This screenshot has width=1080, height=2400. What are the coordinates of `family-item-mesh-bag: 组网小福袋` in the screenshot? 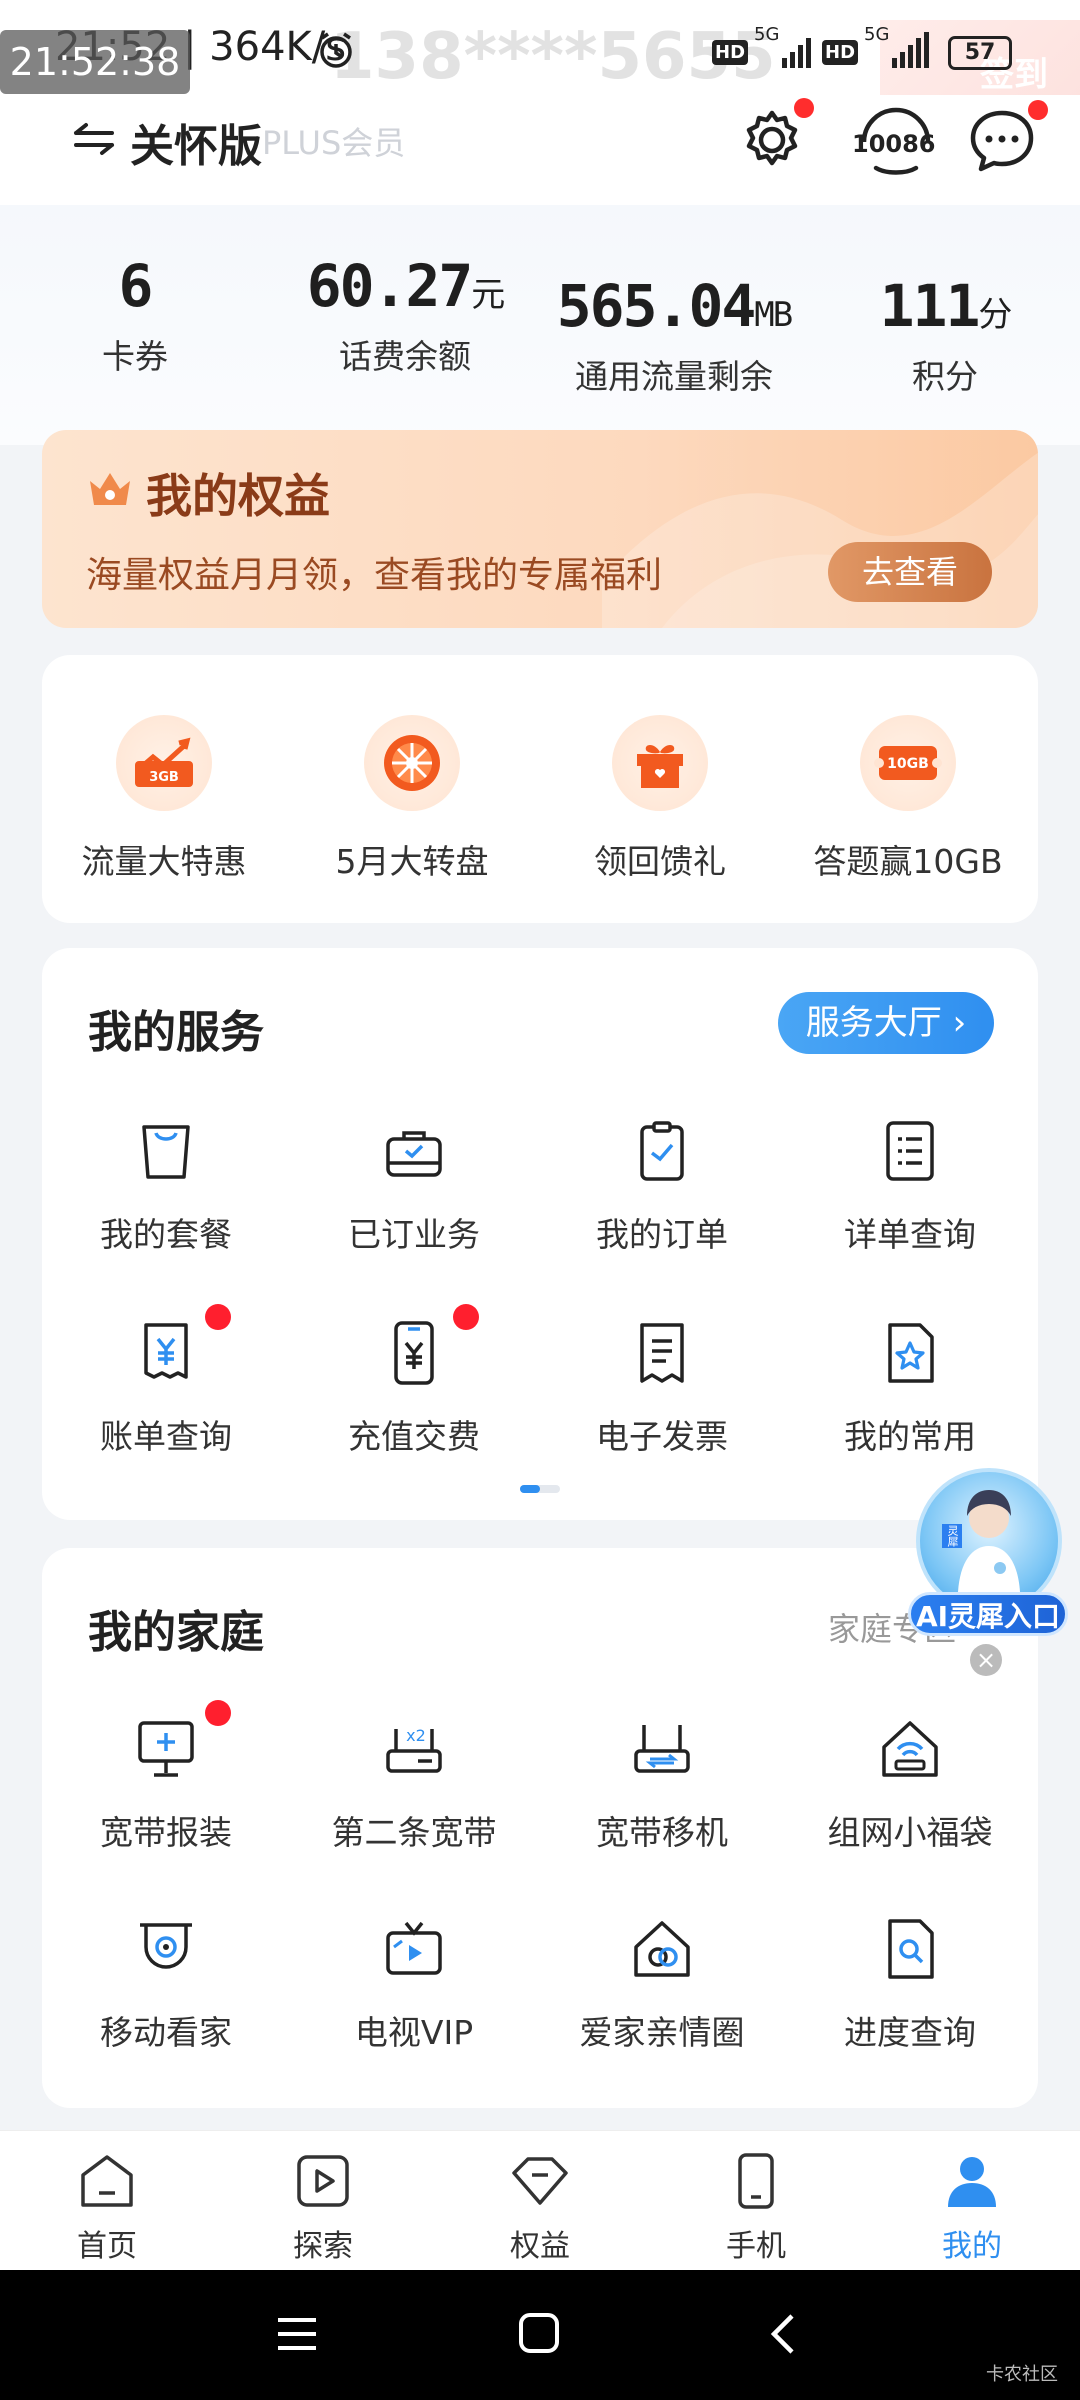 It's located at (910, 1783).